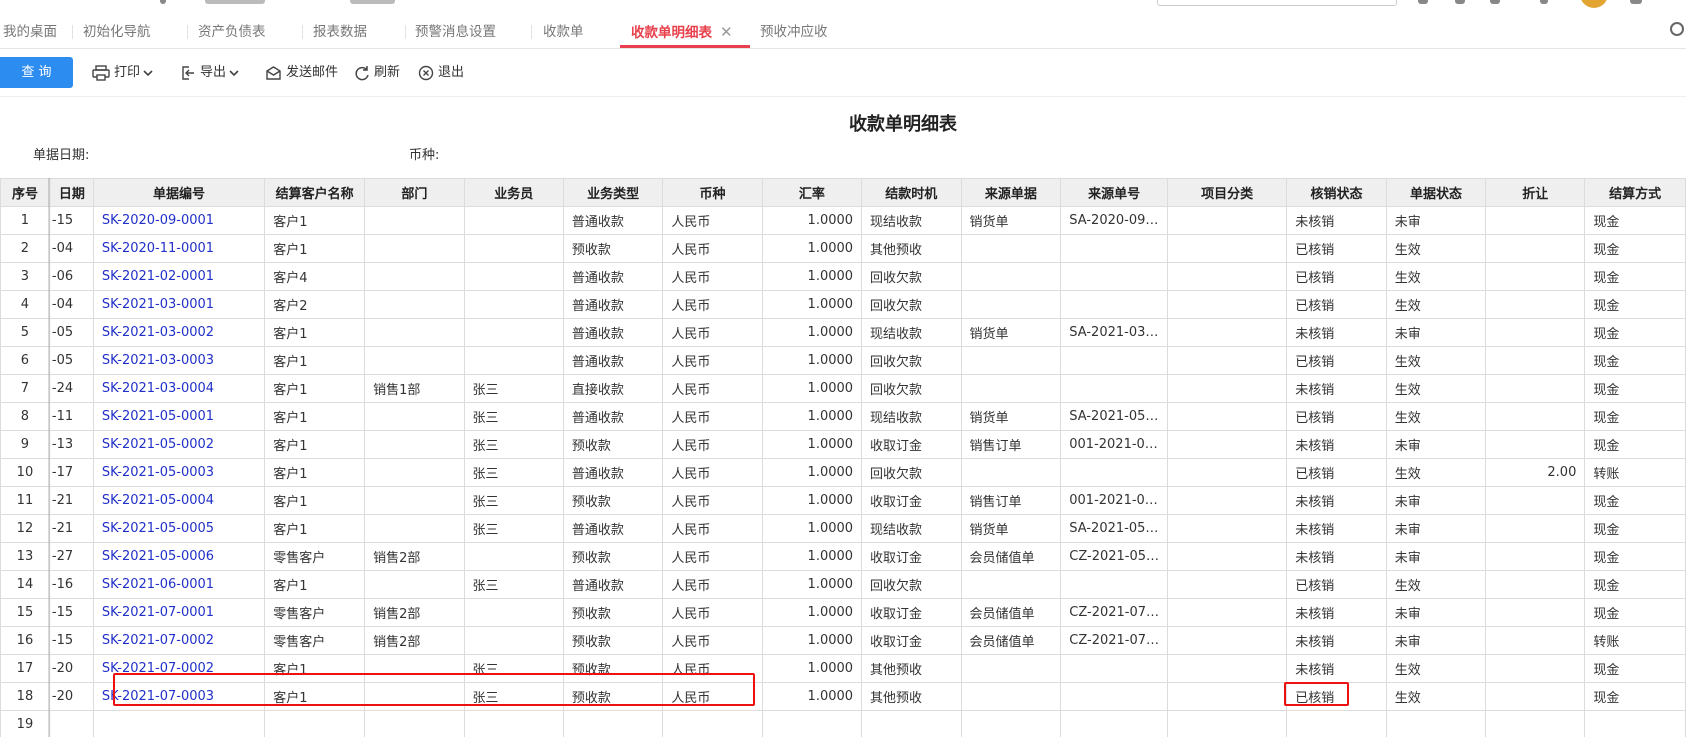 This screenshot has width=1686, height=737. I want to click on cell-doc-no: SK-2021-03-0003, so click(179, 360).